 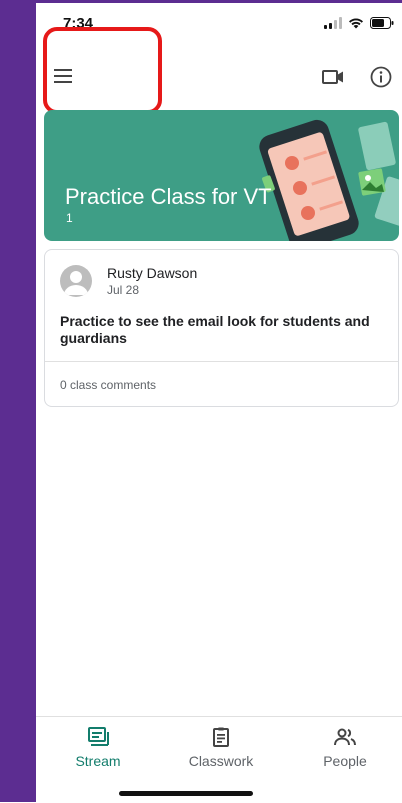 What do you see at coordinates (123, 290) in the screenshot?
I see `post-date: Jul 28` at bounding box center [123, 290].